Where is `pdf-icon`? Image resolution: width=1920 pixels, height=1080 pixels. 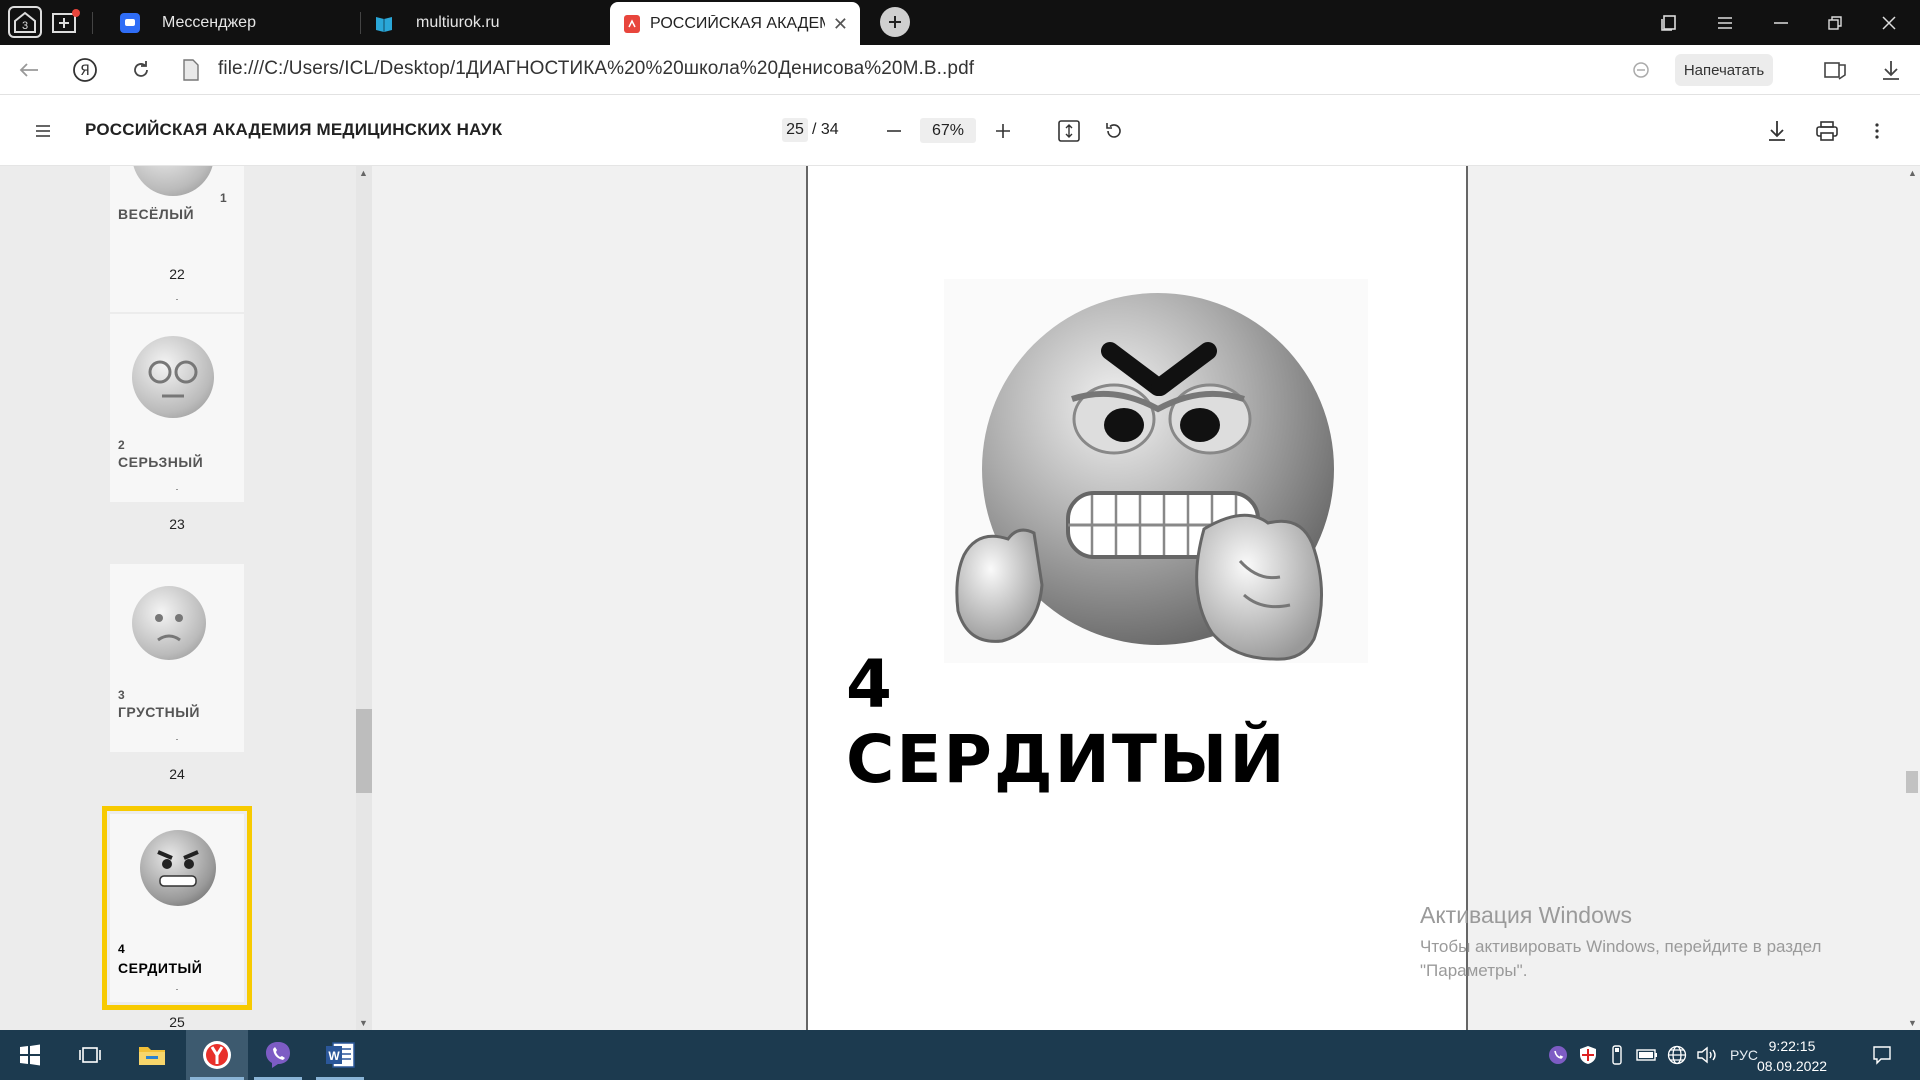 pdf-icon is located at coordinates (632, 23).